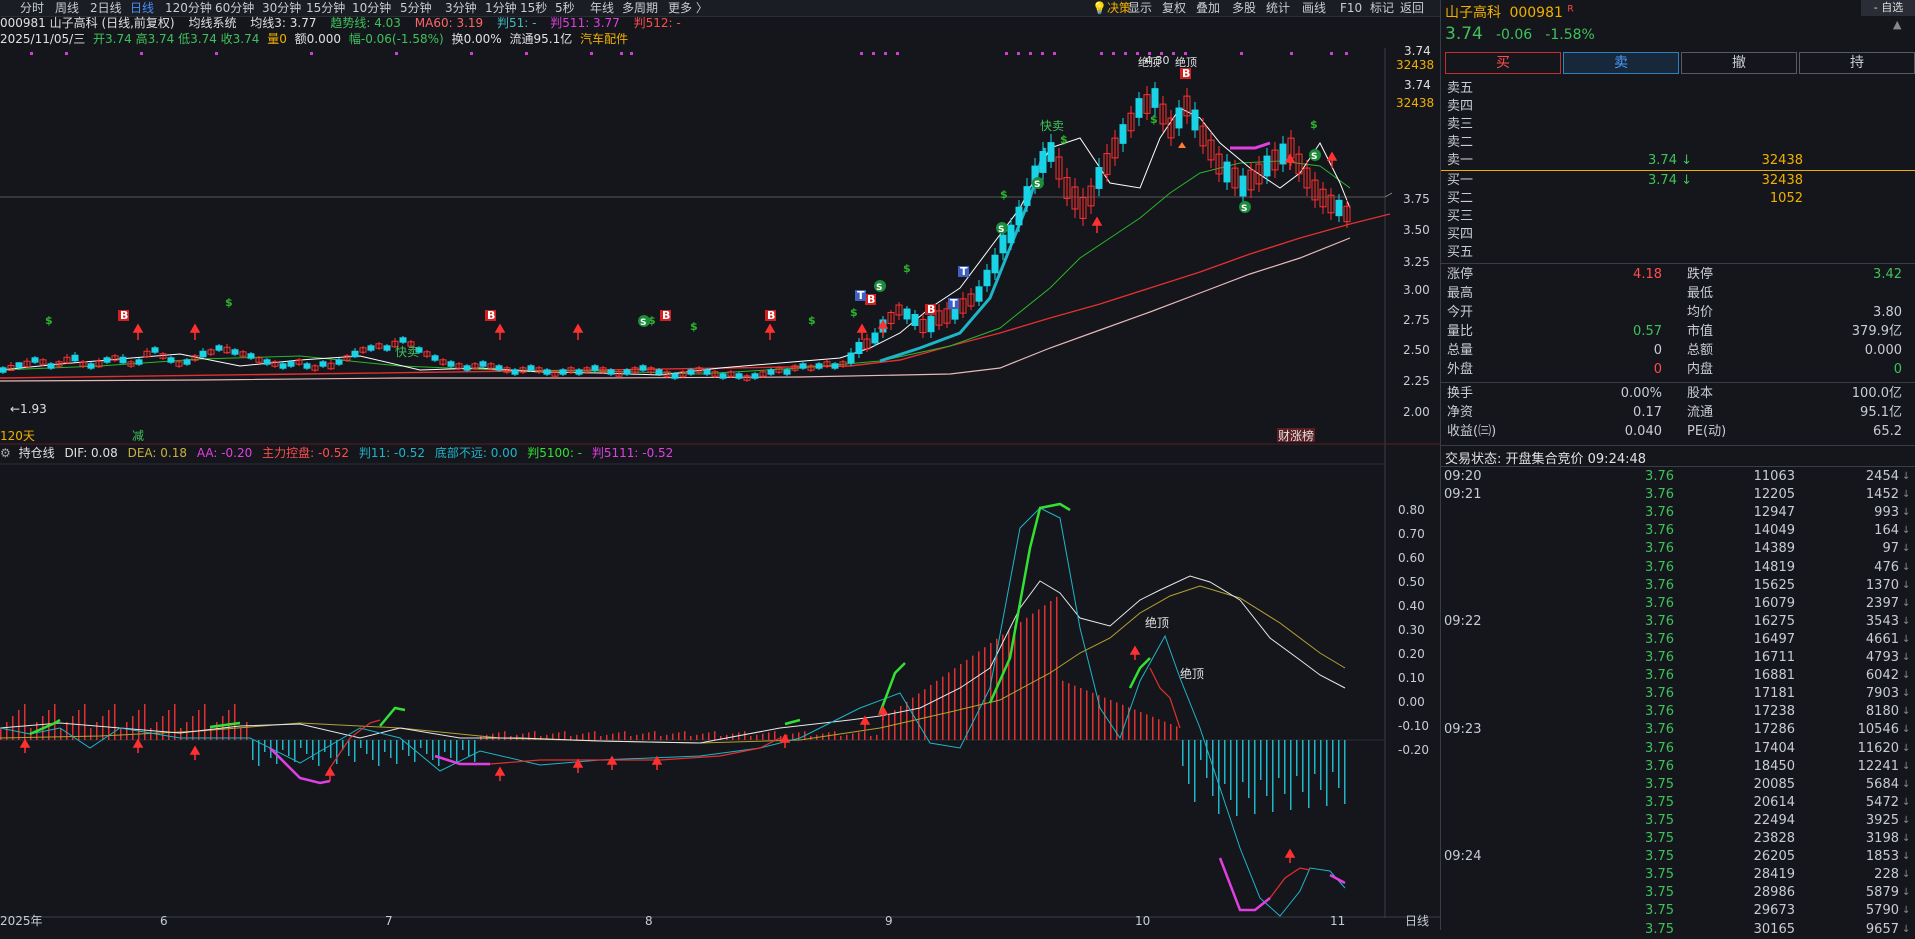 Image resolution: width=1915 pixels, height=939 pixels. What do you see at coordinates (1888, 8) in the screenshot?
I see `self-select-button: - 自选` at bounding box center [1888, 8].